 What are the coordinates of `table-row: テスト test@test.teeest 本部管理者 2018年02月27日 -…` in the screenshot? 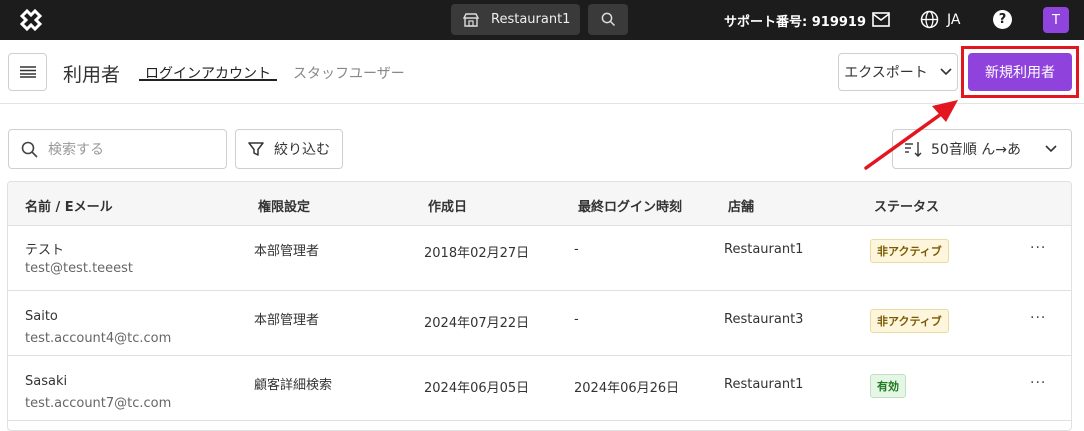 It's located at (539, 258).